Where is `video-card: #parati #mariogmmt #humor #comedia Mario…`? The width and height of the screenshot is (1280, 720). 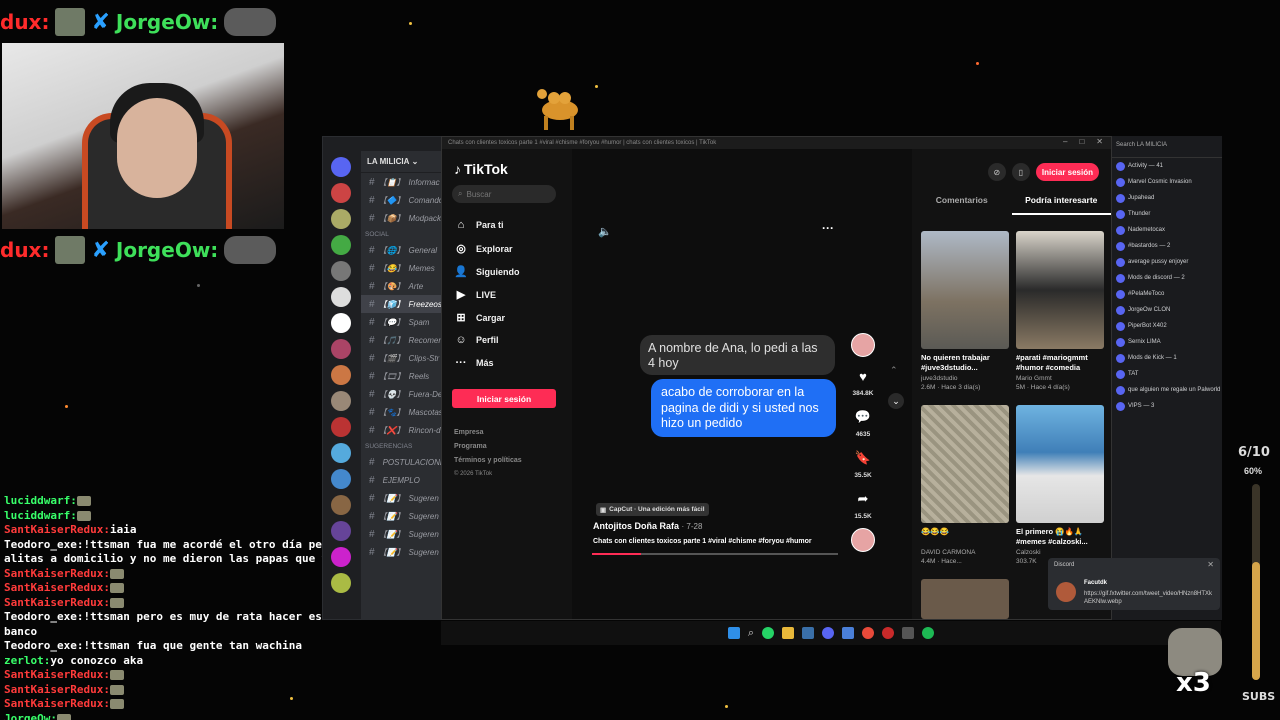
video-card: #parati #mariogmmt #humor #comedia Mario… is located at coordinates (1060, 311).